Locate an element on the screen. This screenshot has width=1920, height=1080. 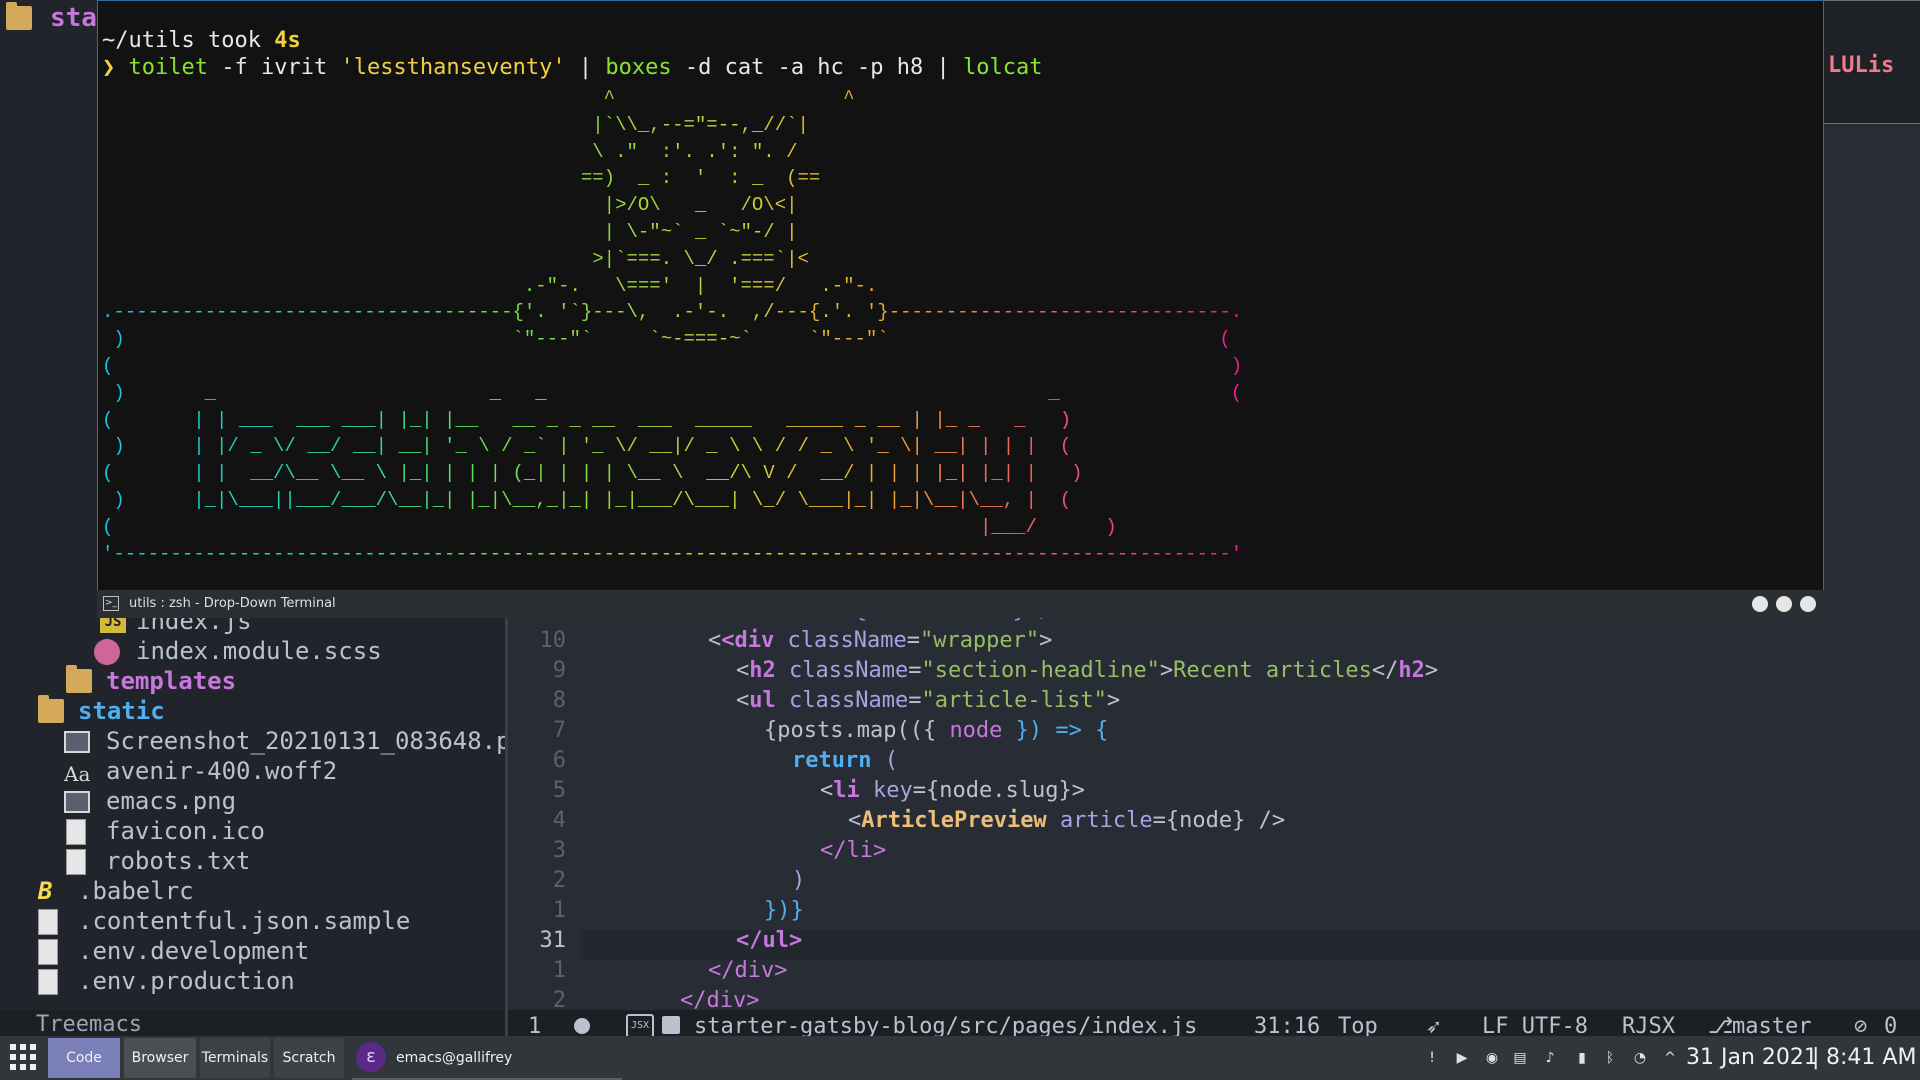
background-window-text: LULis is located at coordinates (1861, 65).